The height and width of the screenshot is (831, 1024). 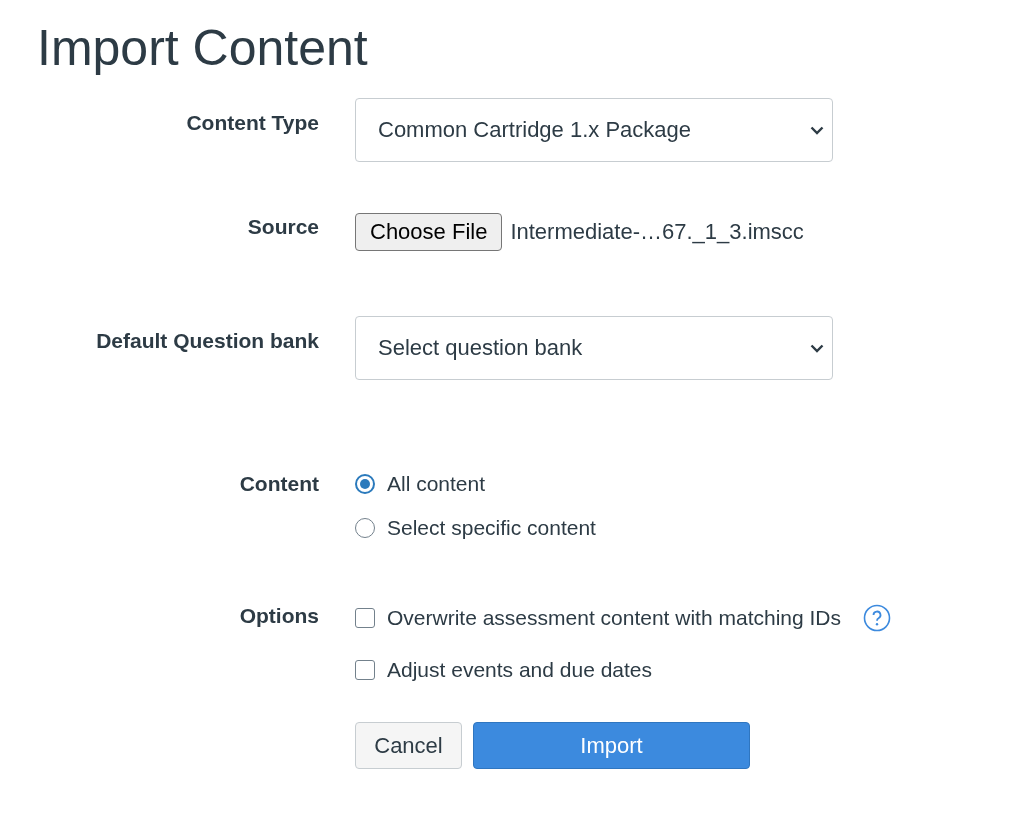 What do you see at coordinates (278, 616) in the screenshot?
I see `field-label: Options` at bounding box center [278, 616].